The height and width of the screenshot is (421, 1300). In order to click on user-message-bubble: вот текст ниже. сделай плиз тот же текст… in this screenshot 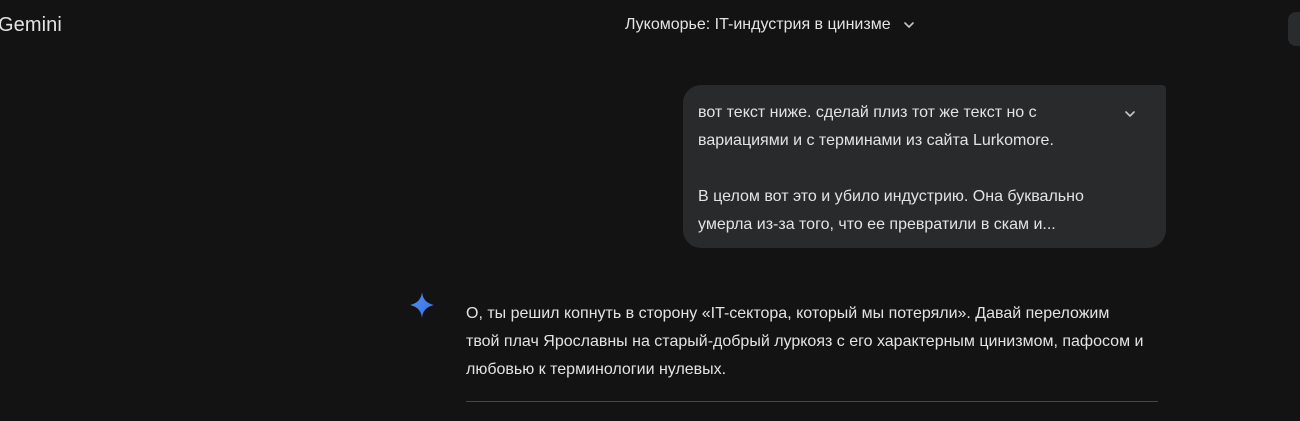, I will do `click(924, 166)`.